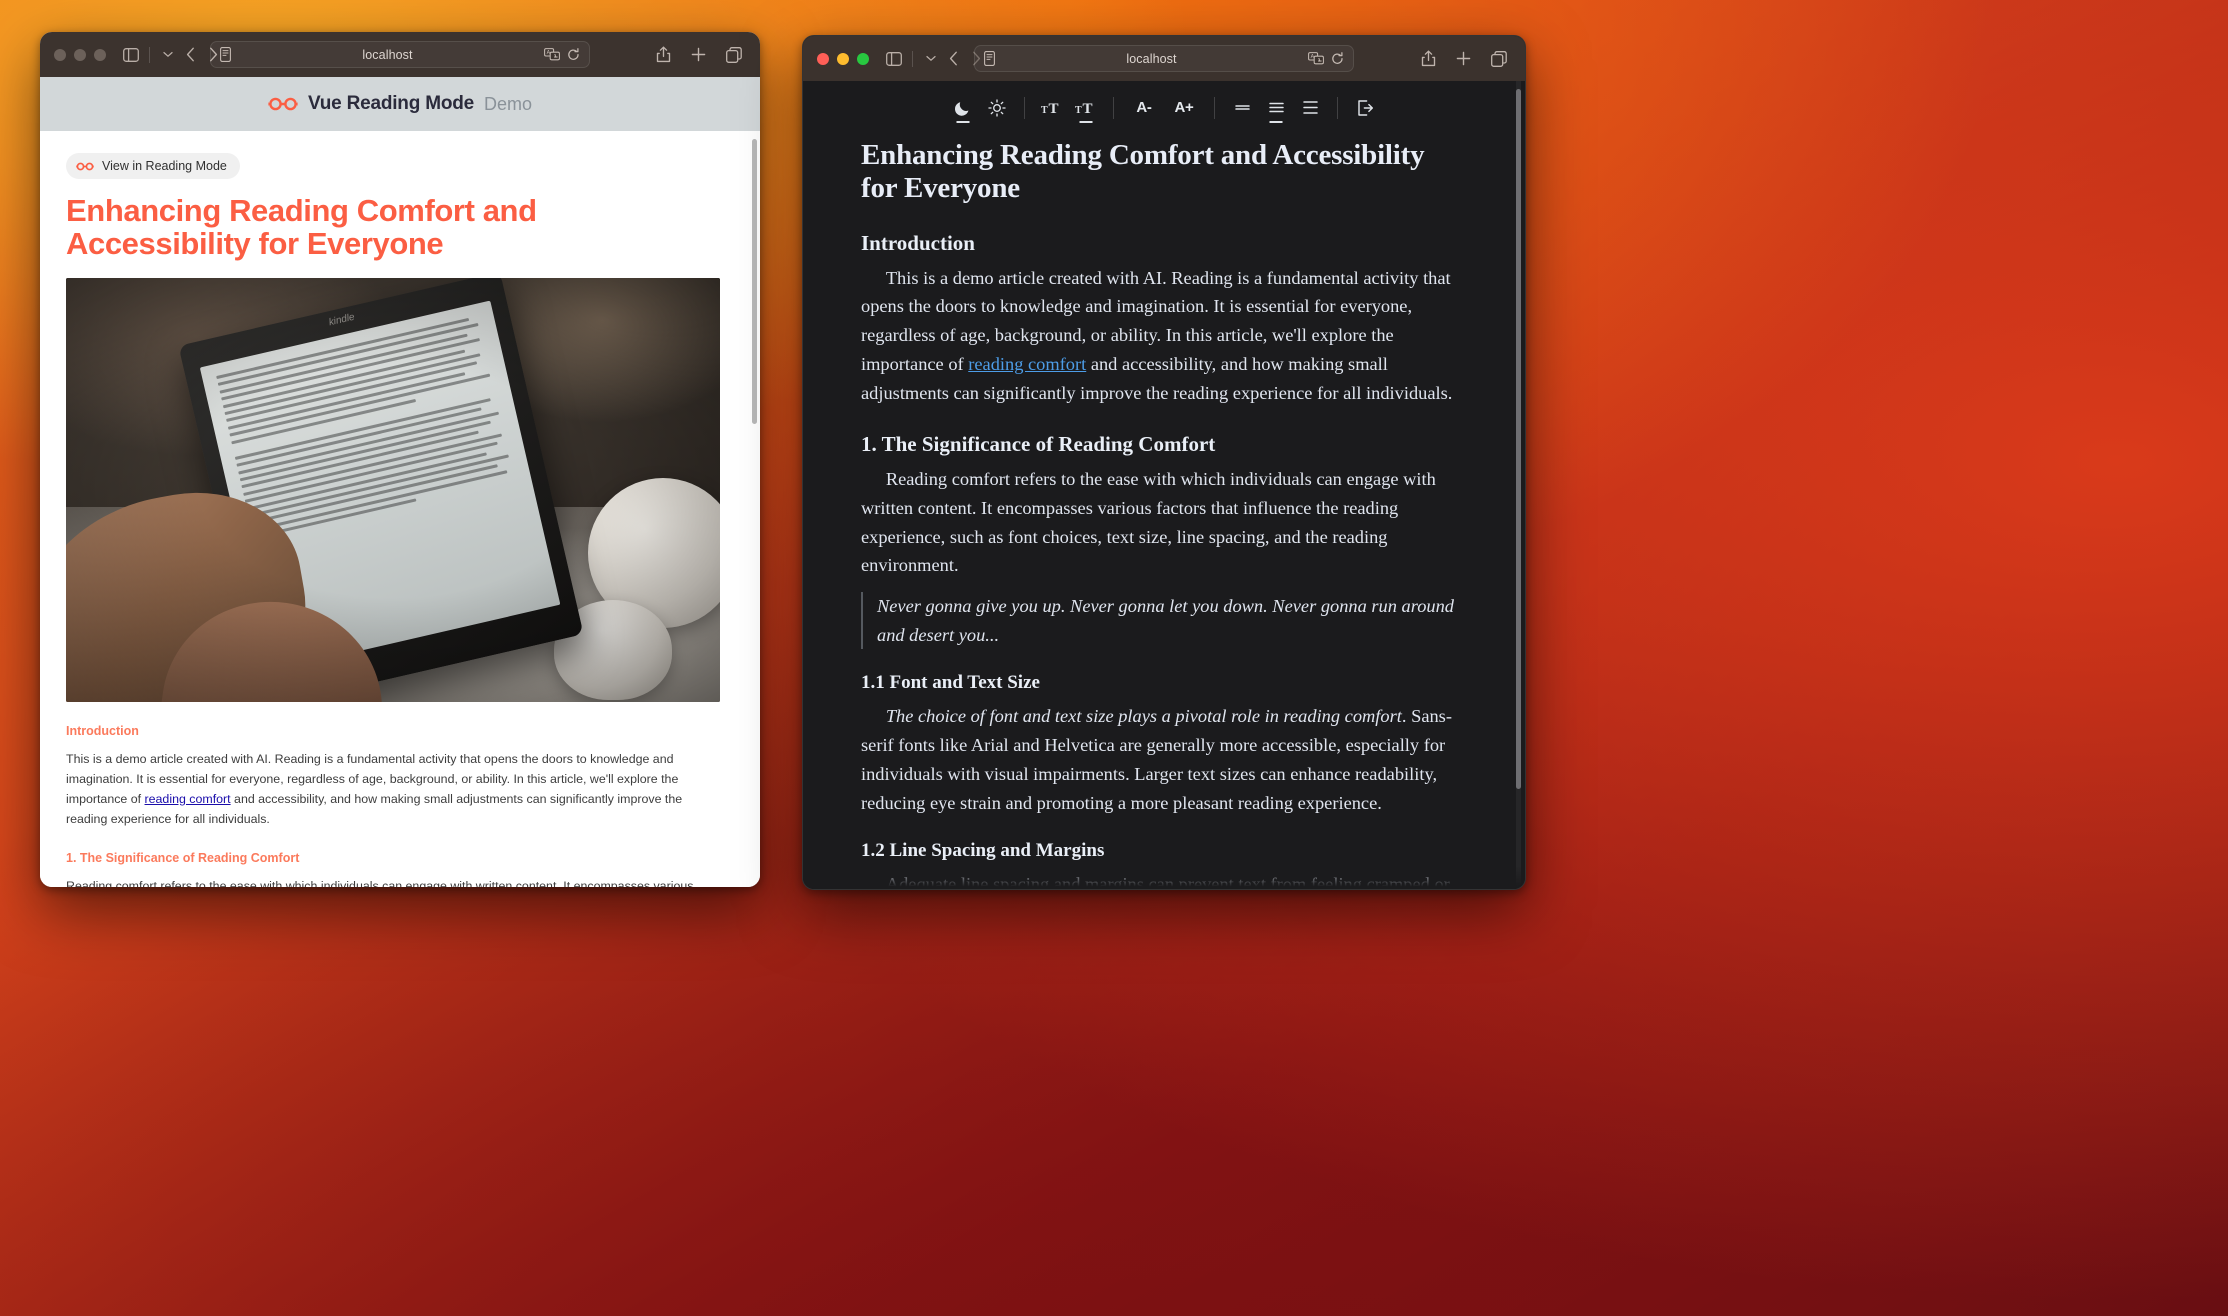  I want to click on hero-vignette, so click(393, 489).